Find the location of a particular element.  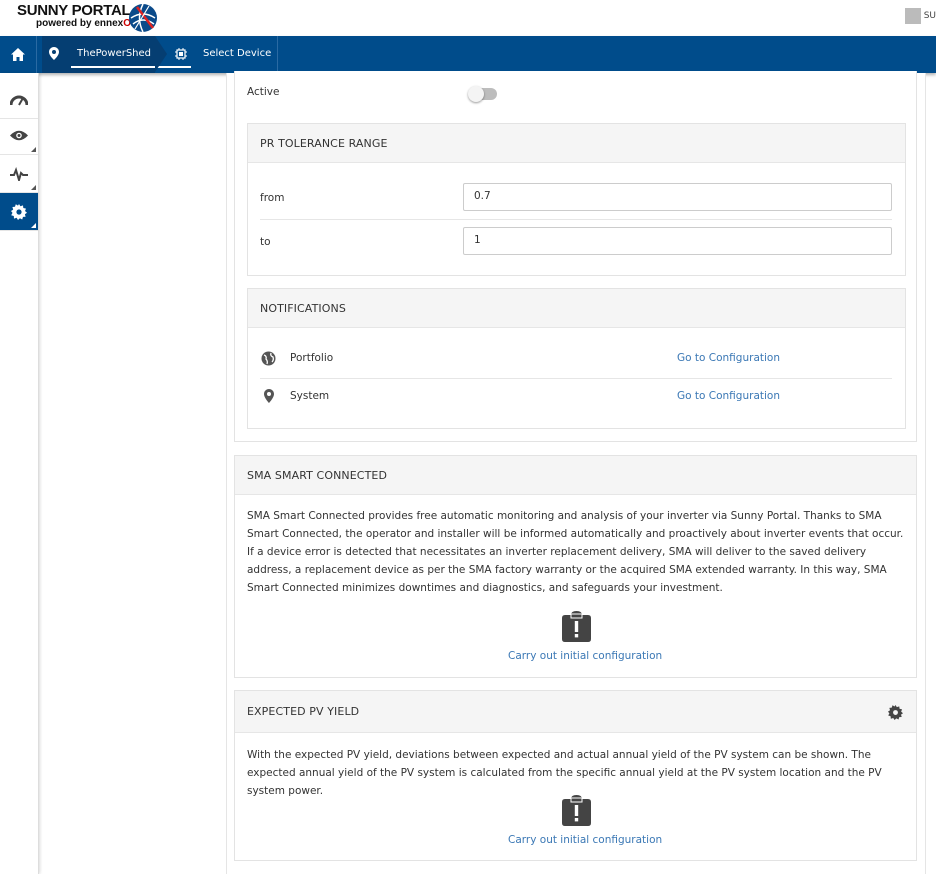

logo-subtitle: powered by ennexOS is located at coordinates (77, 24).